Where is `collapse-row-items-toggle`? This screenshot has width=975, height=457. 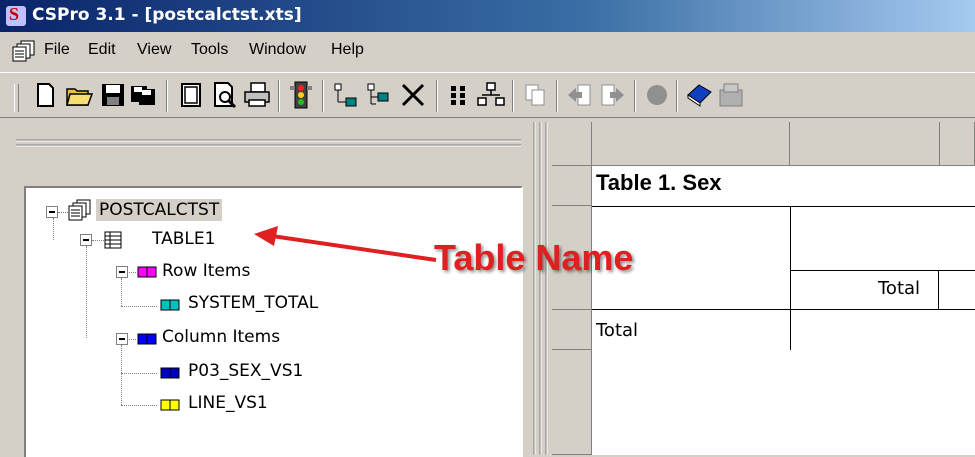 collapse-row-items-toggle is located at coordinates (122, 272).